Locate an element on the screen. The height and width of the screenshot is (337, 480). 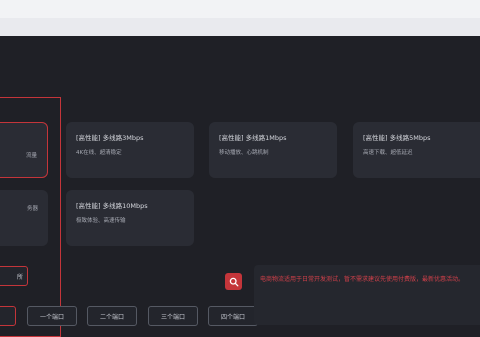
port-chip-1: 一个端口 is located at coordinates (52, 316).